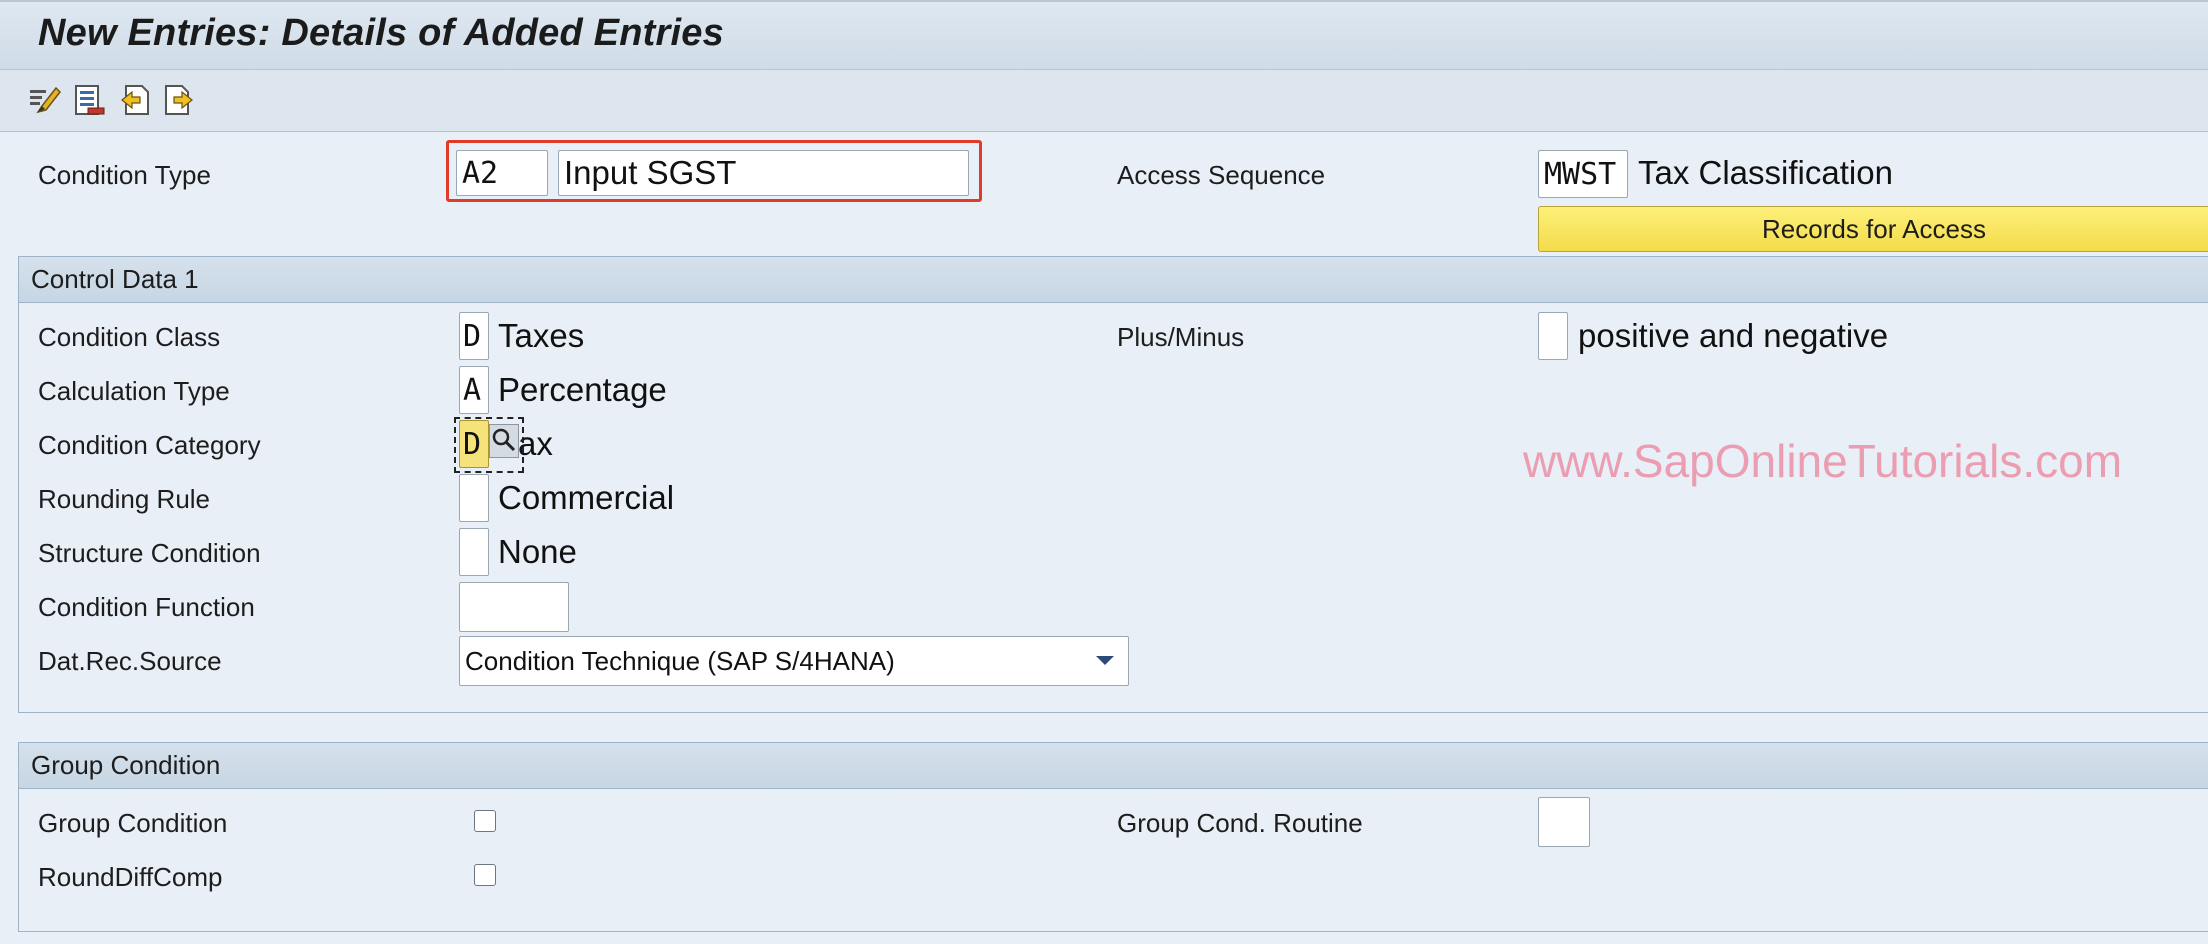  I want to click on condition-class-label: Condition Class, so click(129, 337).